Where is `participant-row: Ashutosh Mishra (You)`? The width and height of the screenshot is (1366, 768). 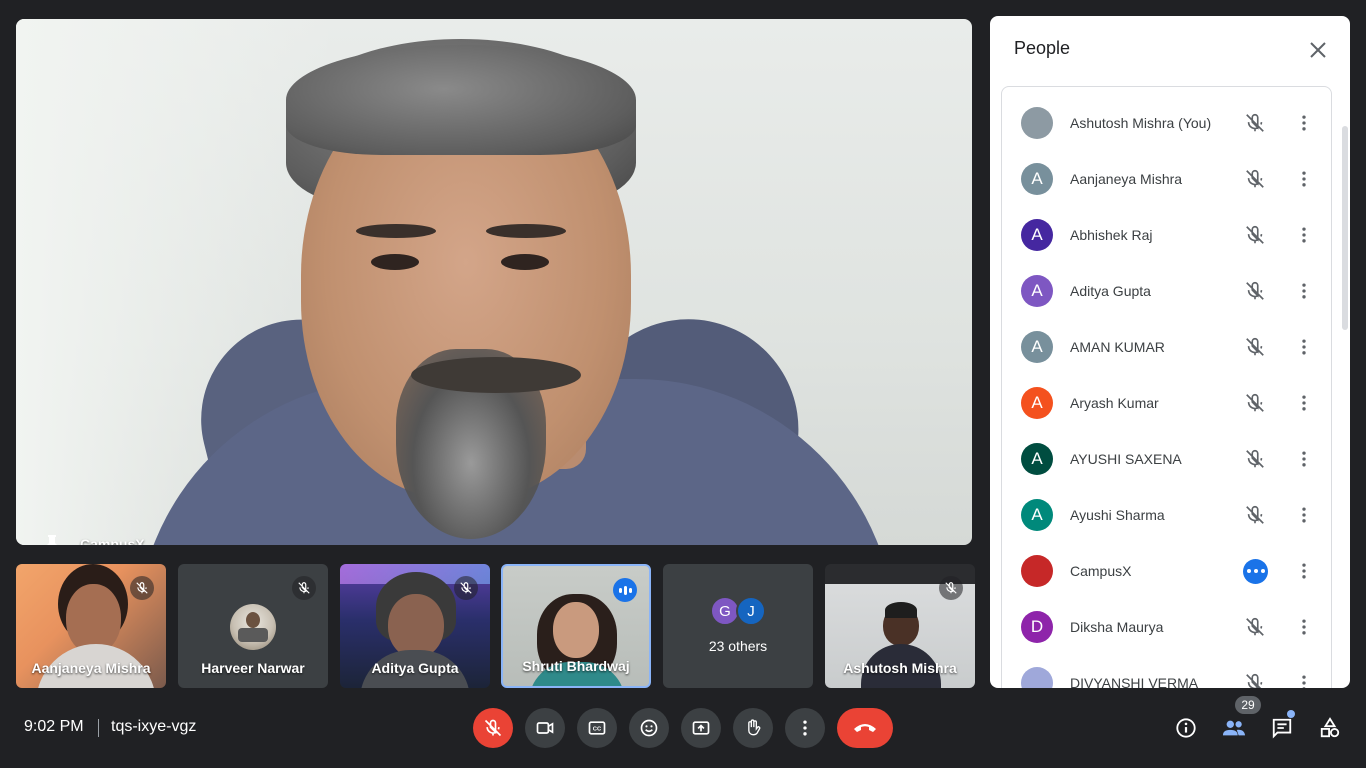
participant-row: Ashutosh Mishra (You) is located at coordinates (1166, 123).